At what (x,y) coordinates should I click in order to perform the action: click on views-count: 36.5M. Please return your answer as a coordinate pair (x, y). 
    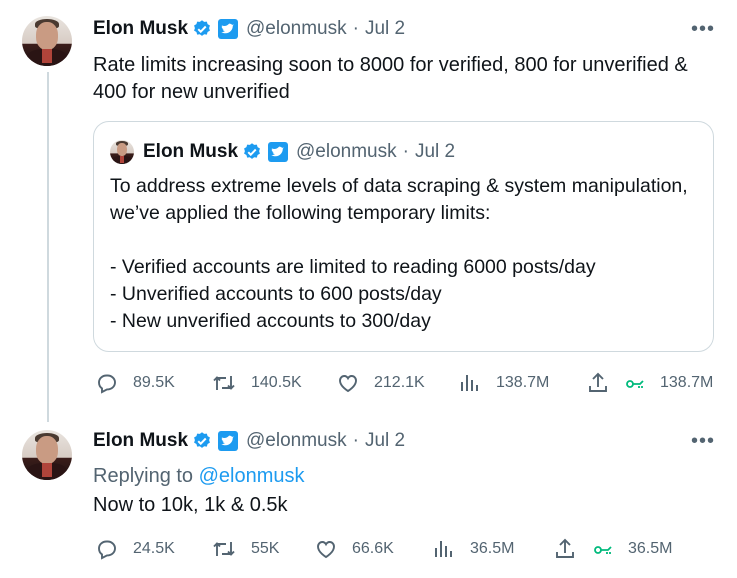
    Looking at the image, I should click on (492, 548).